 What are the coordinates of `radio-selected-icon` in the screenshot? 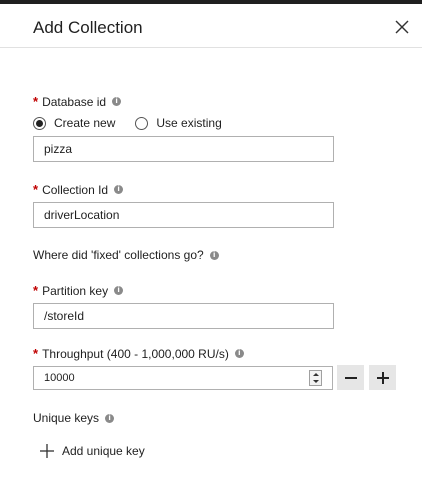 It's located at (39, 123).